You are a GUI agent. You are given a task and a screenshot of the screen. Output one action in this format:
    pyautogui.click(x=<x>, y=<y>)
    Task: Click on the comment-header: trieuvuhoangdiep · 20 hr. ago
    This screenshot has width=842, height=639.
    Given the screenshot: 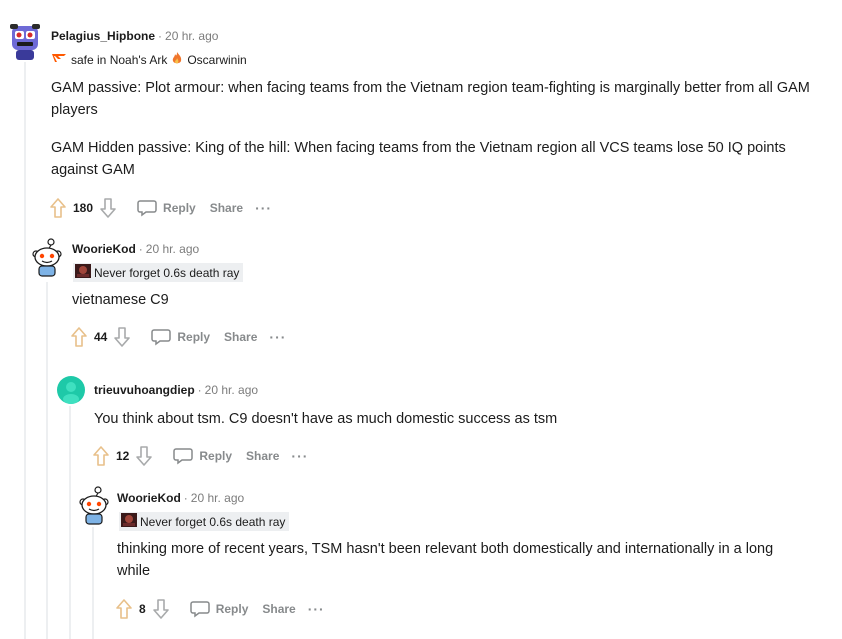 What is the action you would take?
    pyautogui.click(x=176, y=390)
    